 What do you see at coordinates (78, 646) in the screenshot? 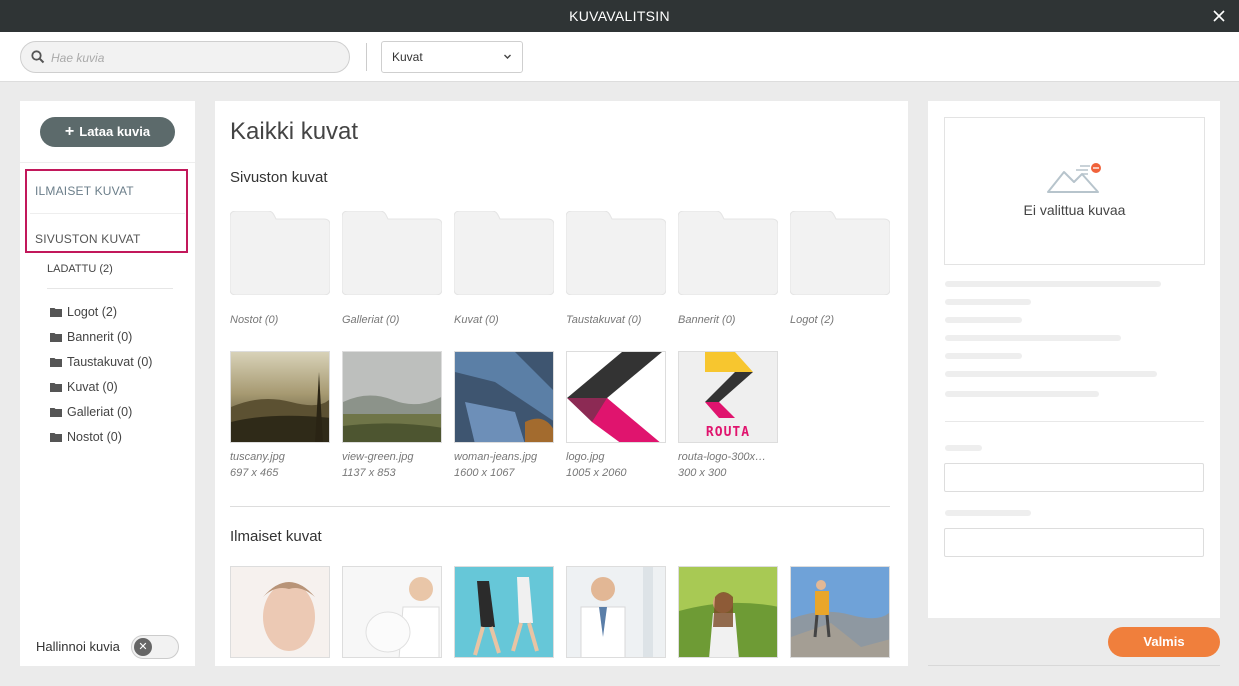
I see `manage-images-label: Hallinnoi kuvia` at bounding box center [78, 646].